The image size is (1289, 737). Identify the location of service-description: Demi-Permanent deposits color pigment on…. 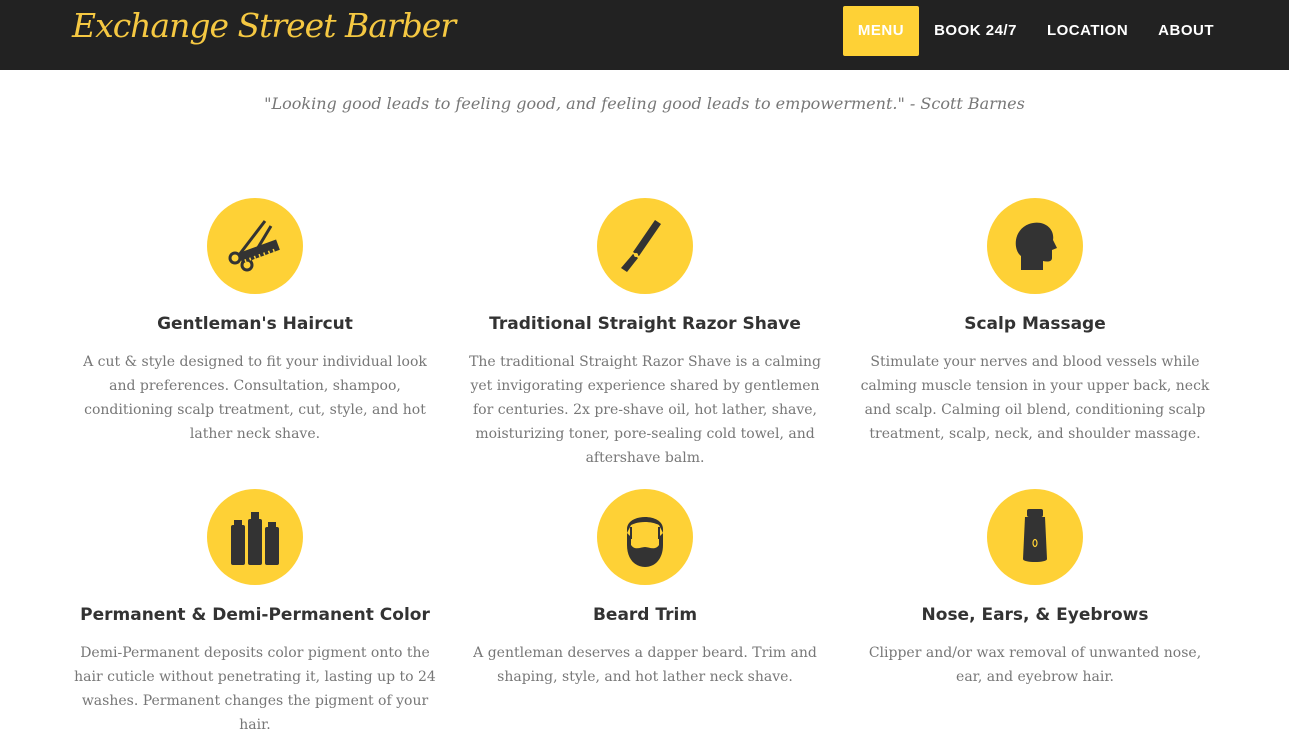
(255, 689).